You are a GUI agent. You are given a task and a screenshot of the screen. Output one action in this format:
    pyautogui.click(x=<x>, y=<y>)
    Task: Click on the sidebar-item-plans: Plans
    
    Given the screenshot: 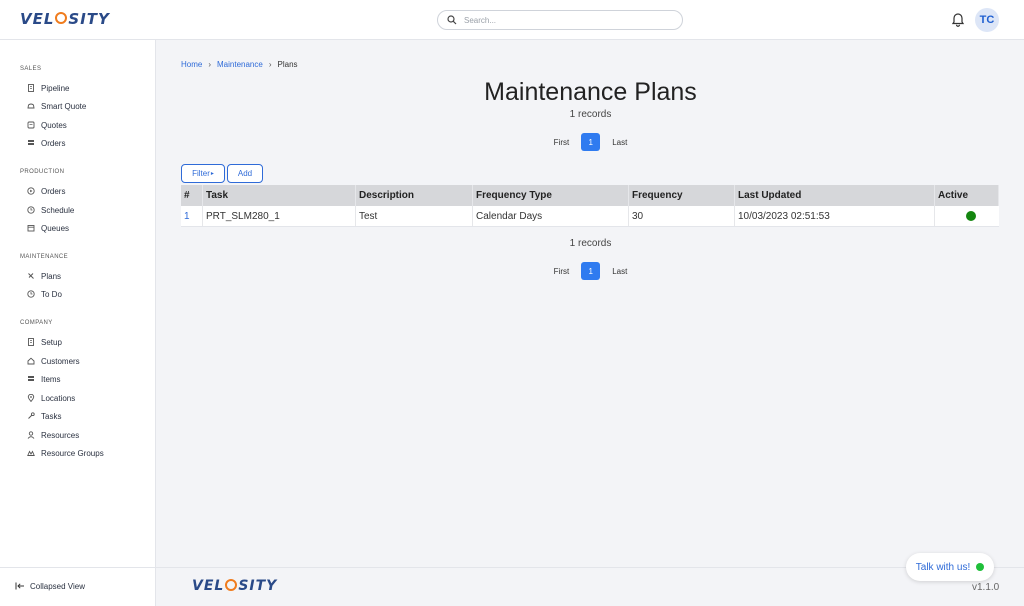 What is the action you would take?
    pyautogui.click(x=43, y=276)
    